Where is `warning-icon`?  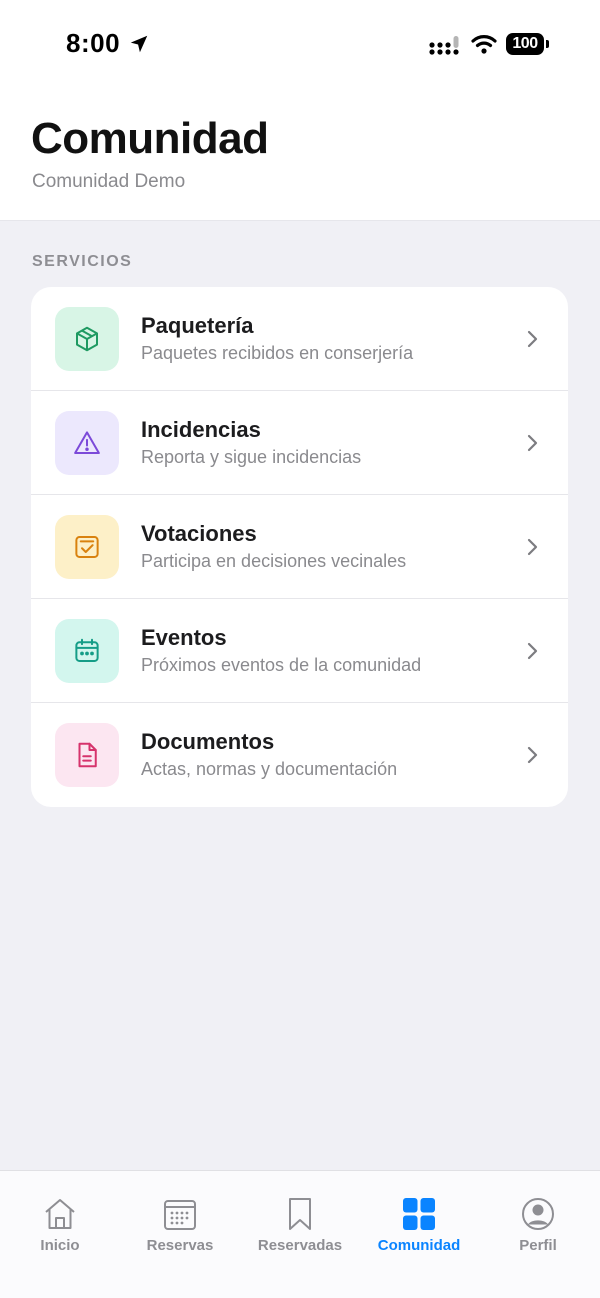 warning-icon is located at coordinates (87, 442).